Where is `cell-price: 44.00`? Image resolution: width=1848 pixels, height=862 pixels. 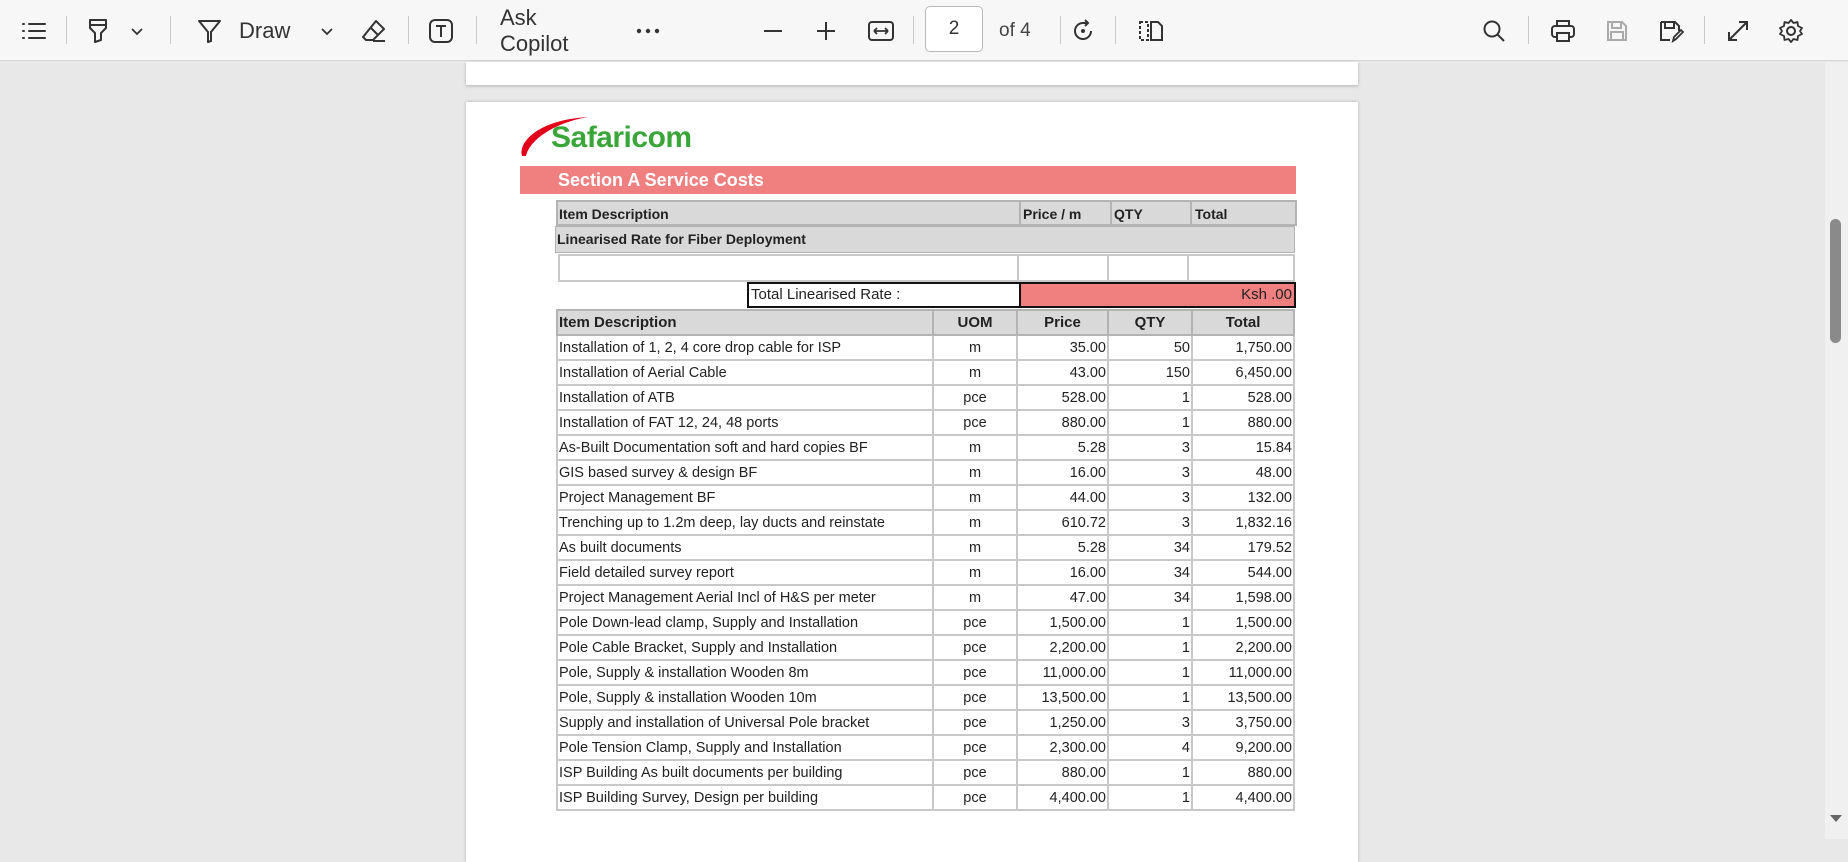 cell-price: 44.00 is located at coordinates (1062, 497).